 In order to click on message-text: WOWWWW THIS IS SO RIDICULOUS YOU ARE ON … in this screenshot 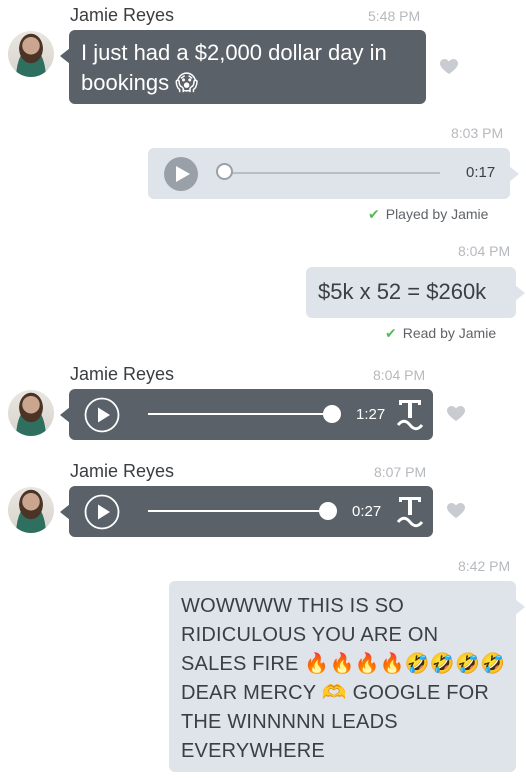, I will do `click(343, 678)`.